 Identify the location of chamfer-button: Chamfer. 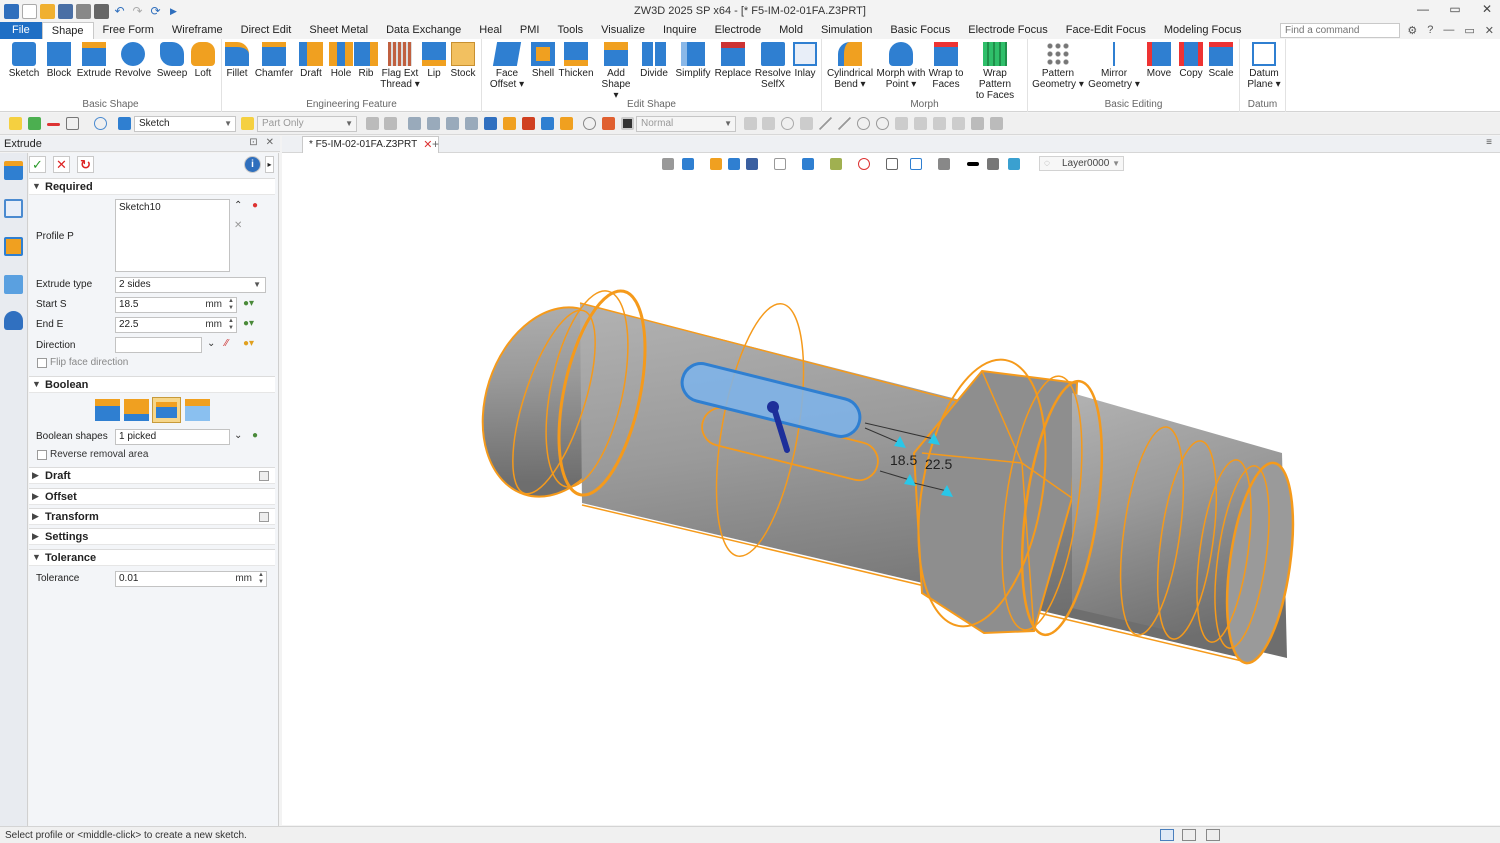
(274, 60).